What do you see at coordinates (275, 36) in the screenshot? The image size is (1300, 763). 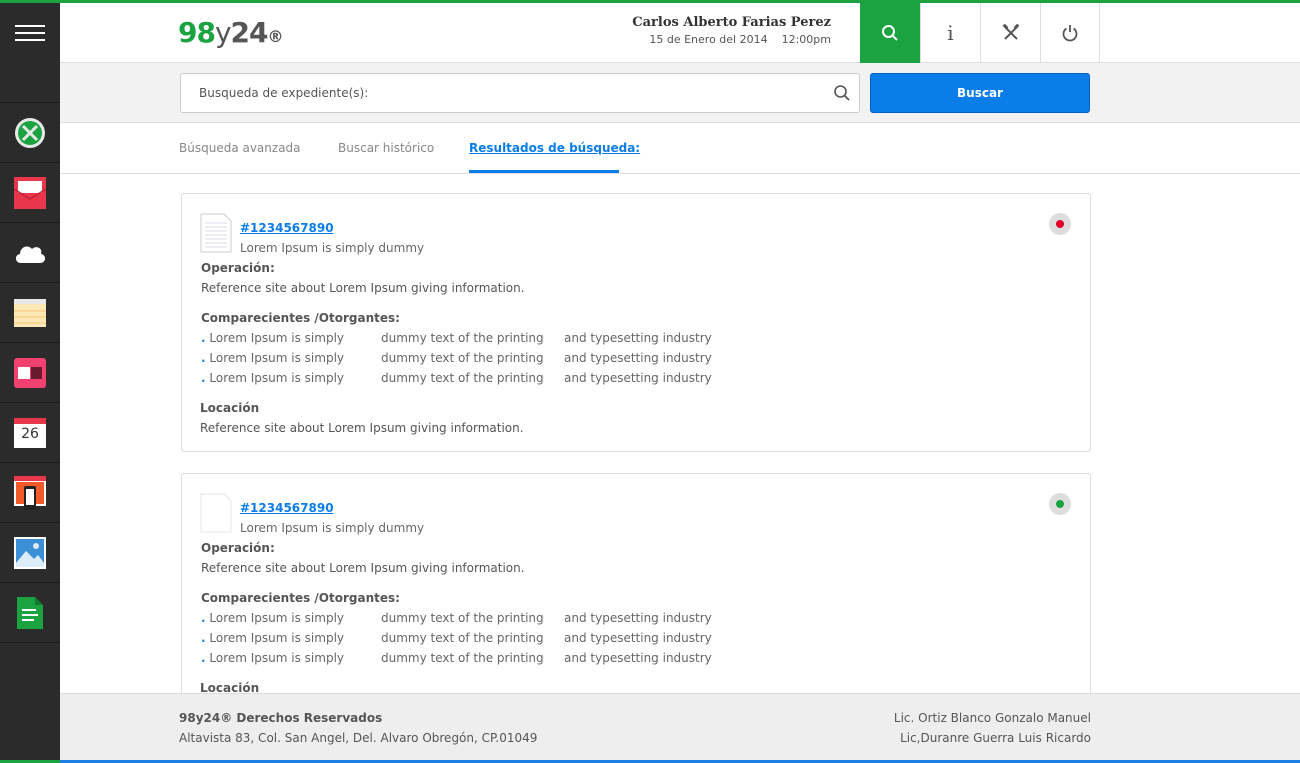 I see `logo-registered-mark: ®` at bounding box center [275, 36].